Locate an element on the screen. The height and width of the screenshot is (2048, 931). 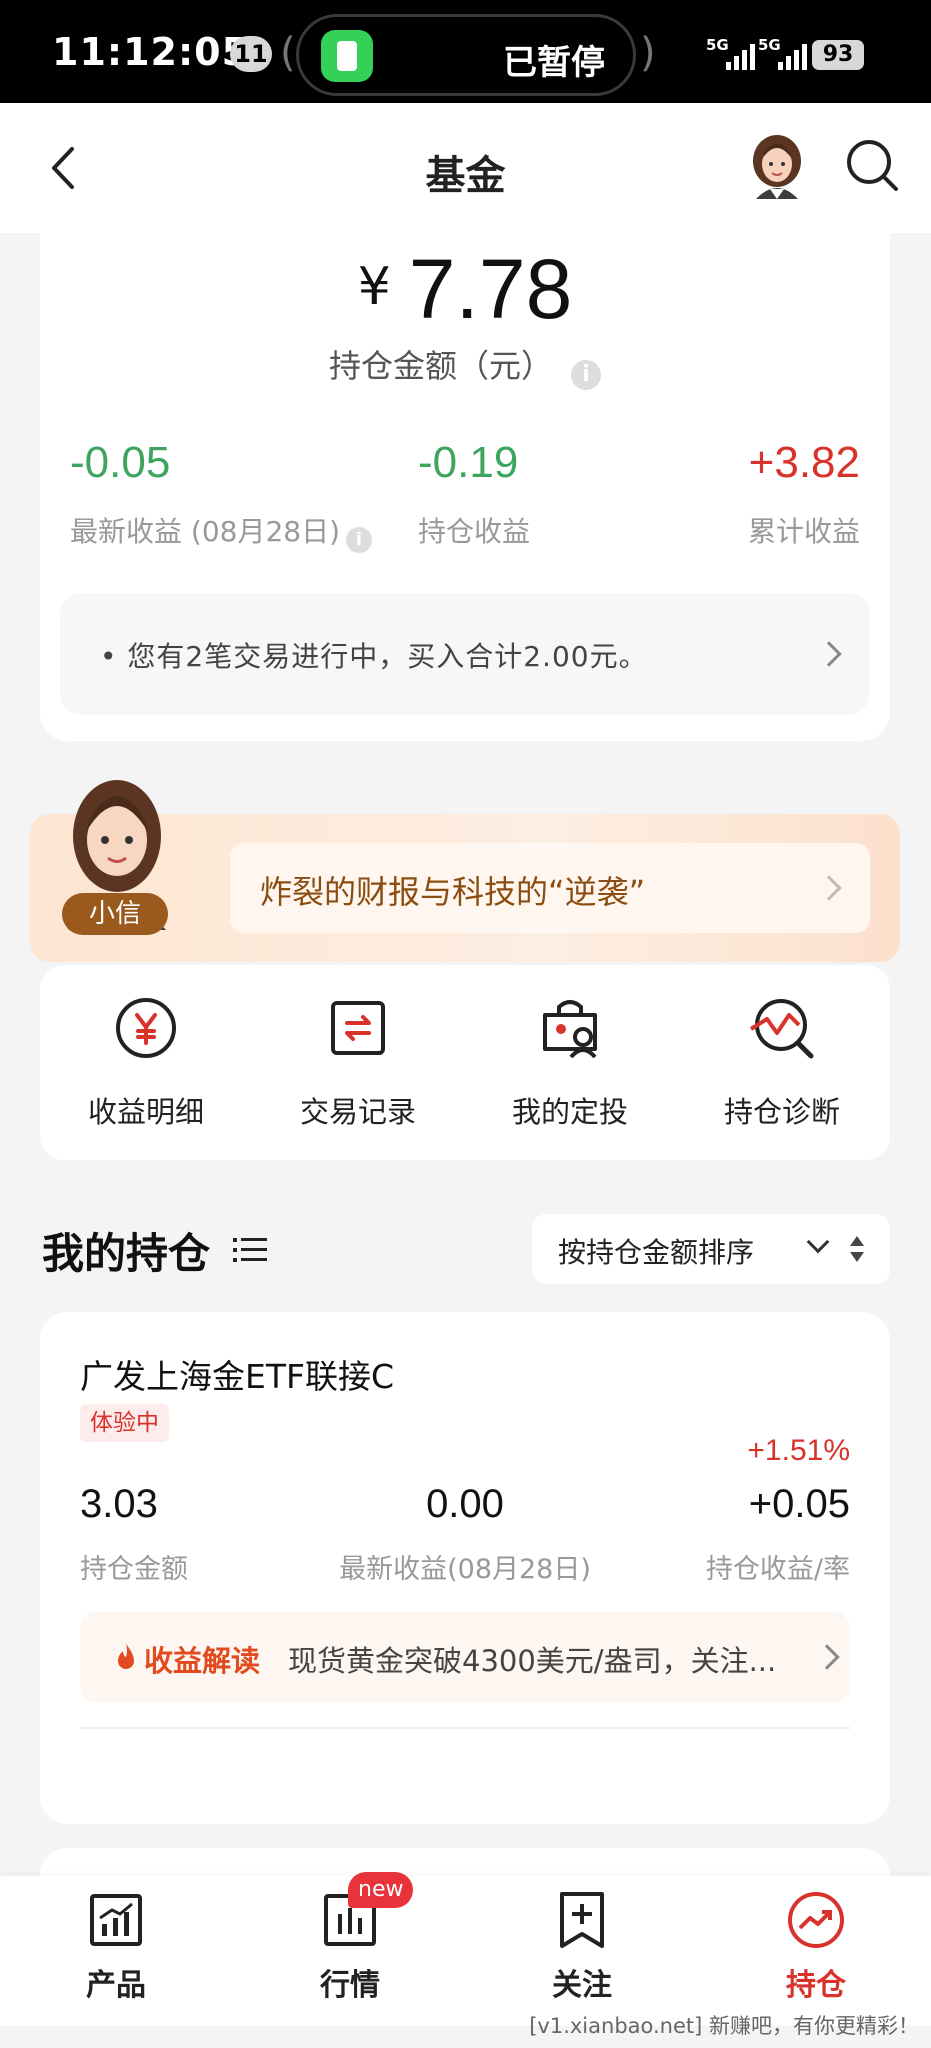
dynamic-island: 已暂停 is located at coordinates (466, 55).